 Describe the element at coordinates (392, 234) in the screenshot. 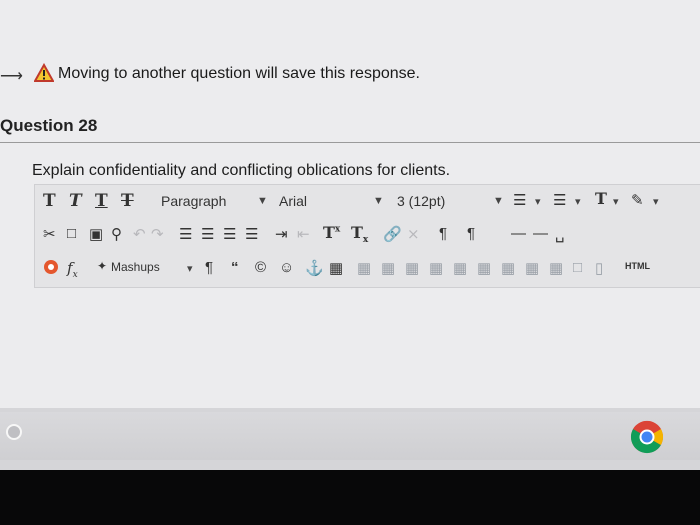

I see `link-icon: 🔗` at that location.